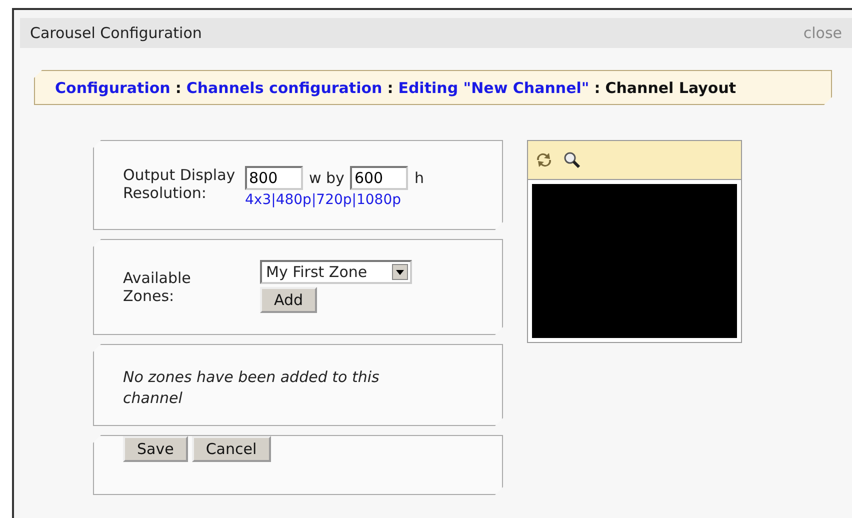 The image size is (852, 518). I want to click on action-button: Save, so click(155, 449).